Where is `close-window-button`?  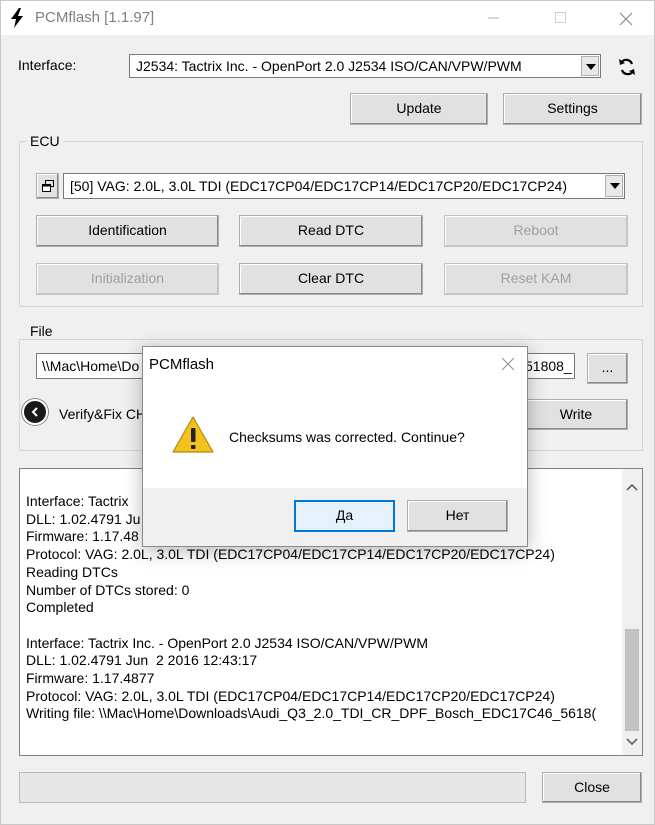 close-window-button is located at coordinates (625, 18).